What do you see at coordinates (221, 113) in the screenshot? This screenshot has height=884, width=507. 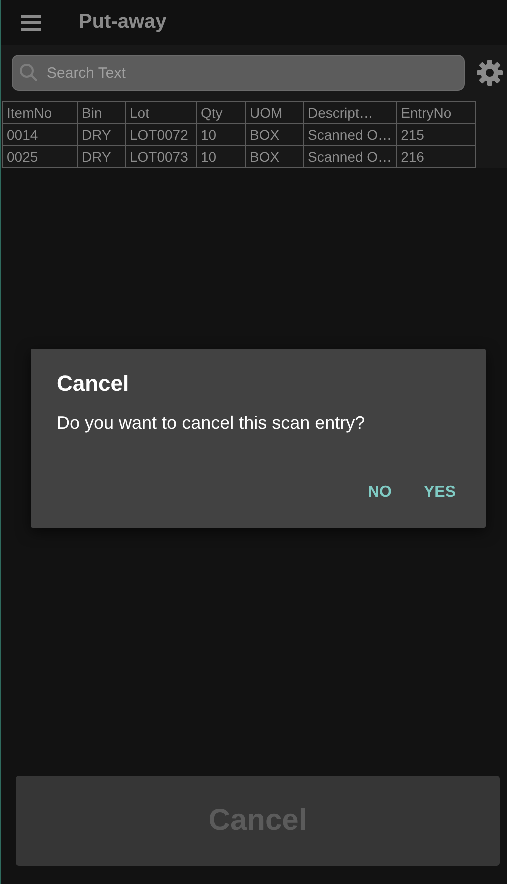 I see `column-header: Qty` at bounding box center [221, 113].